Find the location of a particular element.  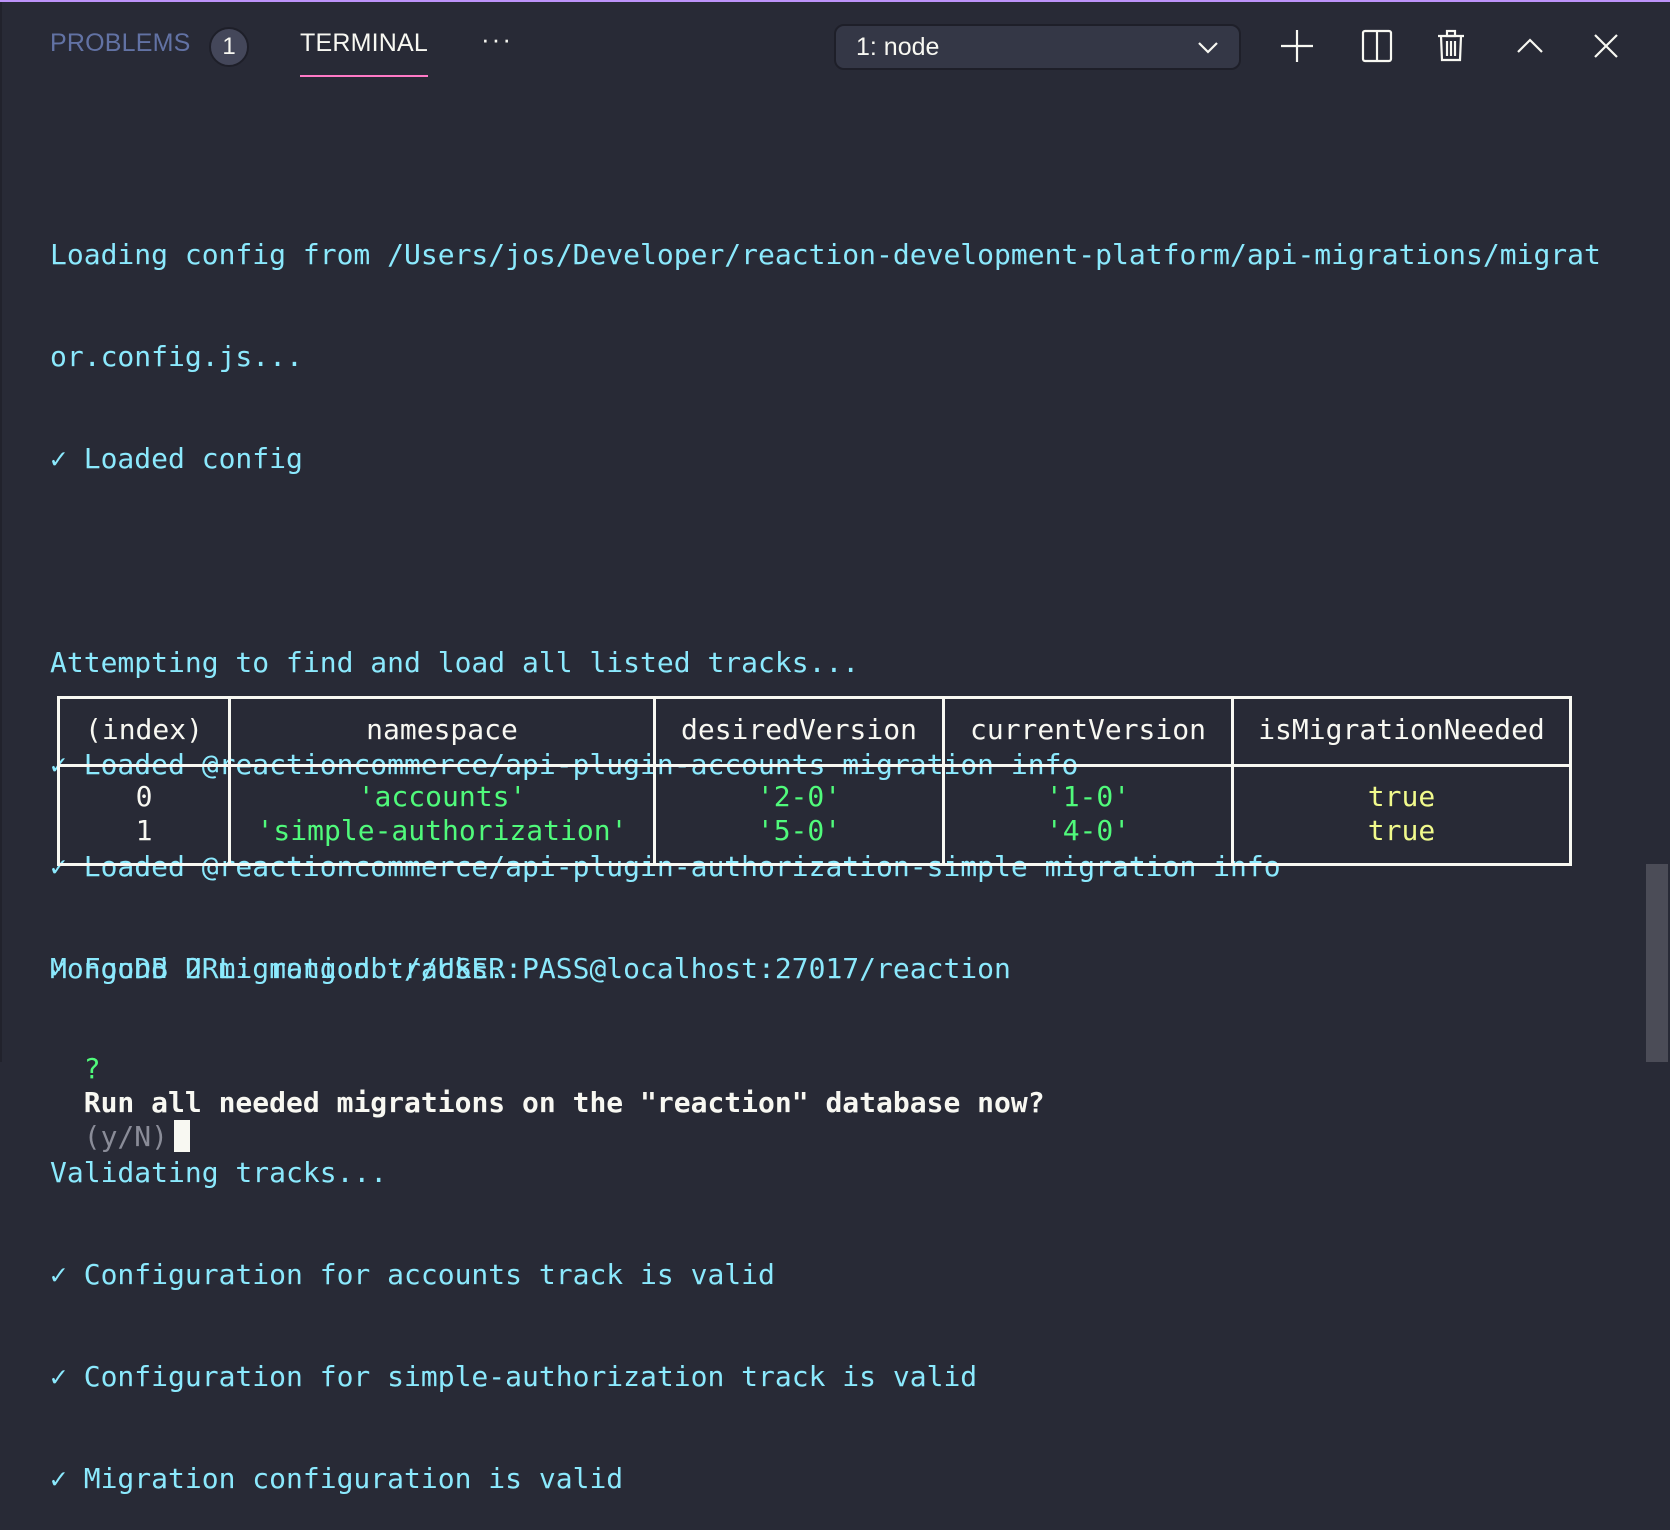

table-cell-index: 0 is located at coordinates (144, 796).